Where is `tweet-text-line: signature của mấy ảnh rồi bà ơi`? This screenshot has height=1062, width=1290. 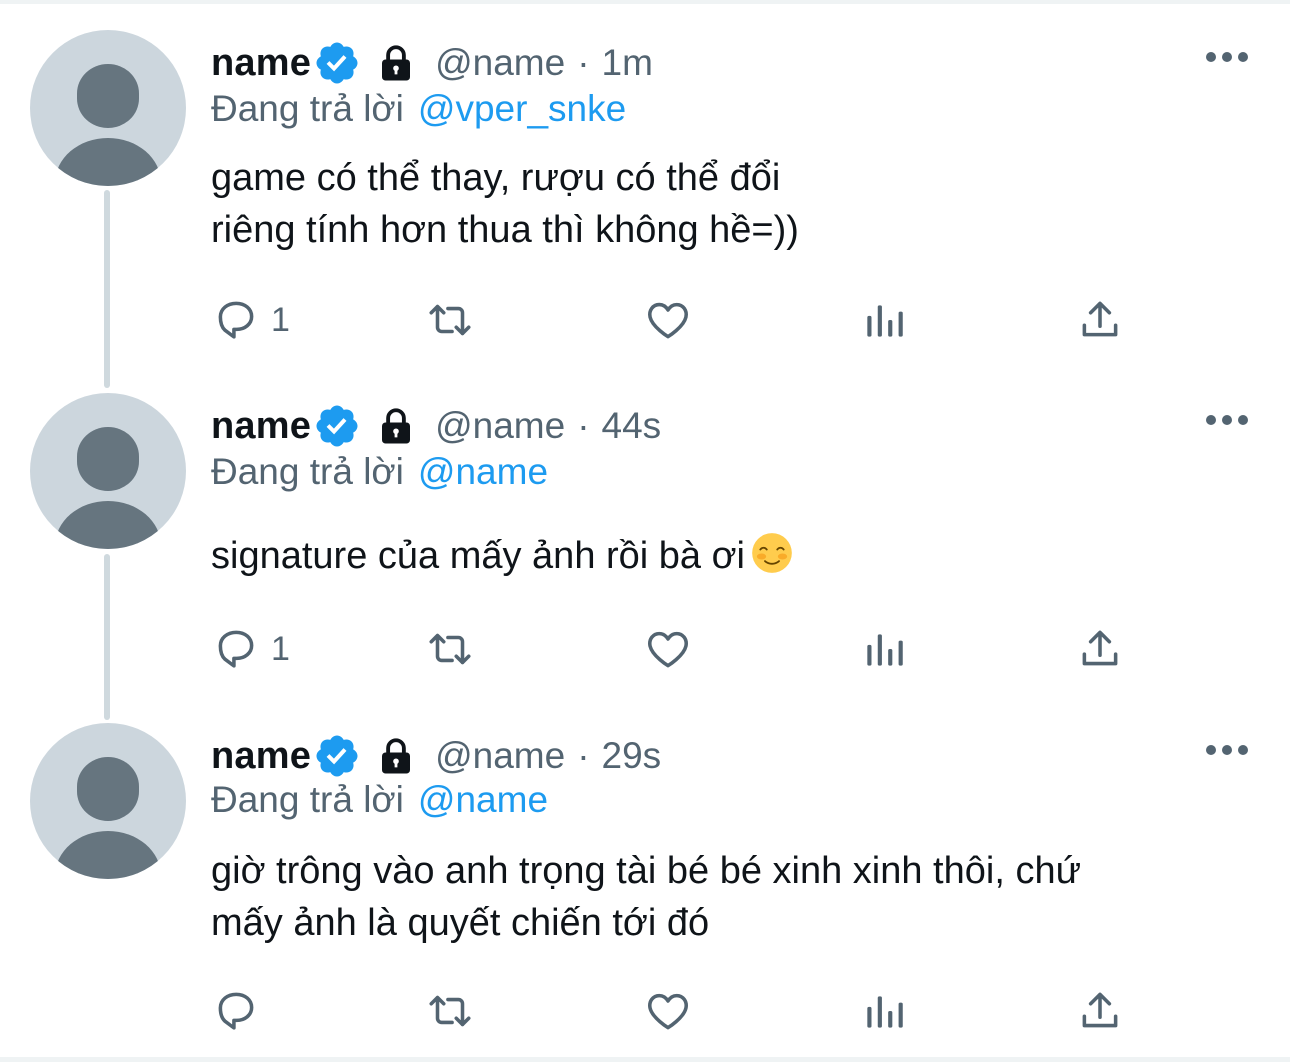 tweet-text-line: signature của mấy ảnh rồi bà ơi is located at coordinates (502, 556).